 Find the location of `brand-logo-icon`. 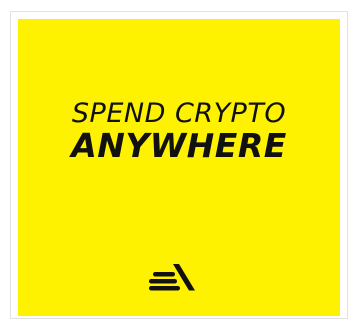

brand-logo-icon is located at coordinates (172, 277).